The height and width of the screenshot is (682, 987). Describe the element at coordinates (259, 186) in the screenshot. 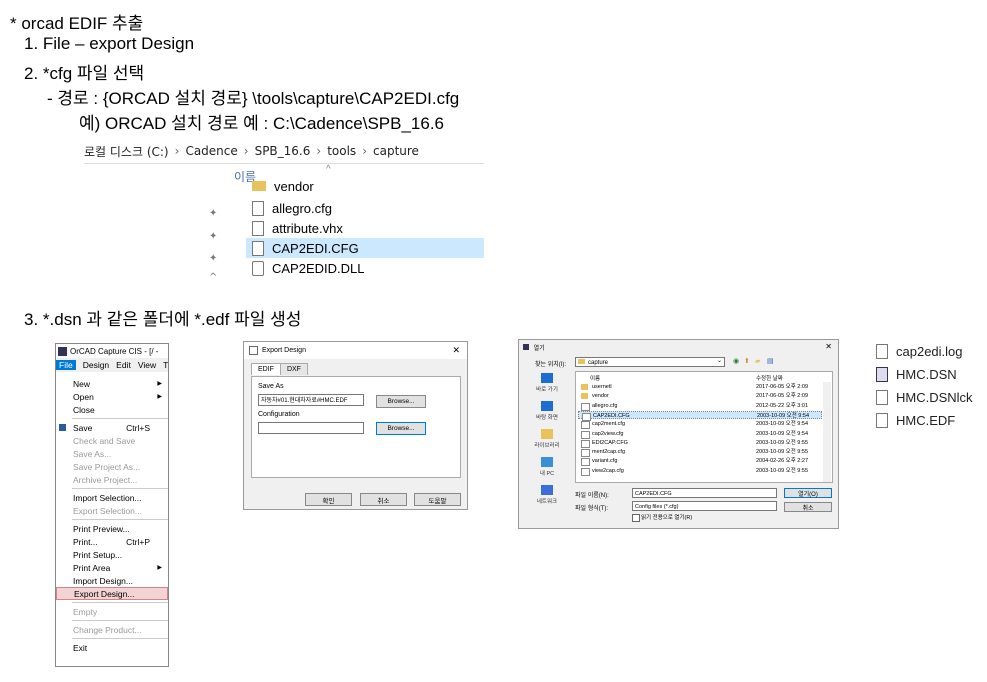

I see `folder-icon` at that location.